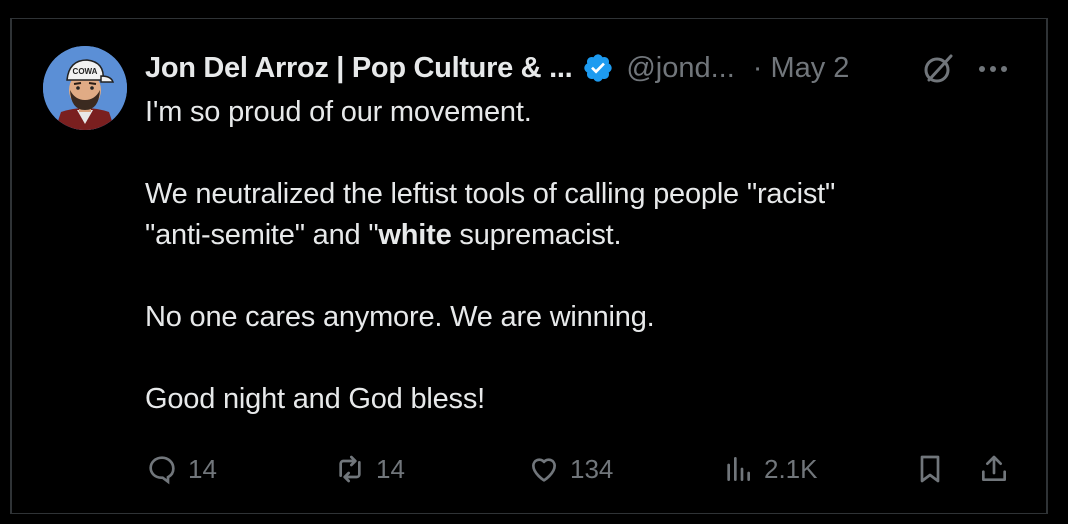 The image size is (1068, 524). I want to click on repost-icon, so click(350, 469).